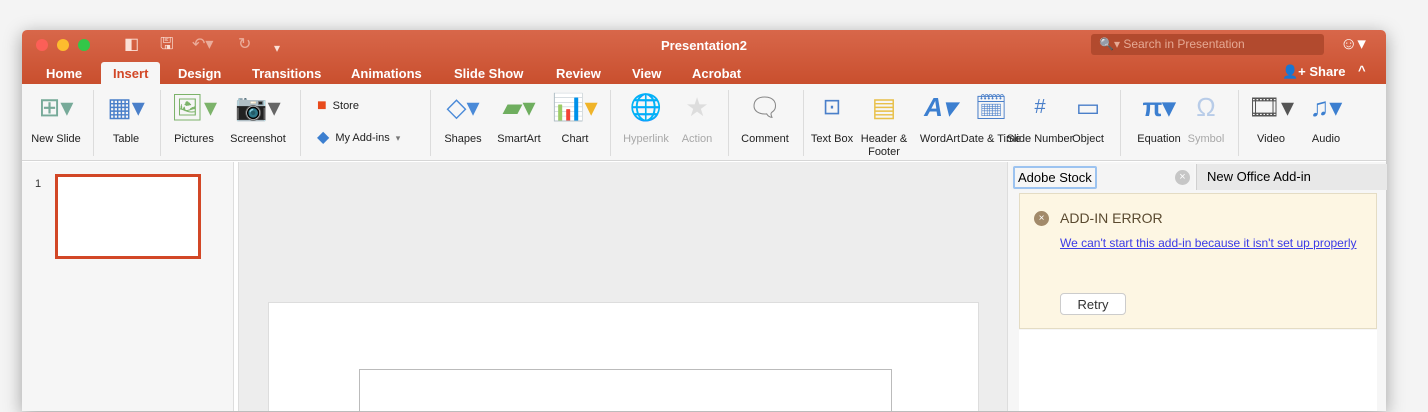 The height and width of the screenshot is (412, 1428). I want to click on pictures-button: 🖼▾ Pictures, so click(194, 118).